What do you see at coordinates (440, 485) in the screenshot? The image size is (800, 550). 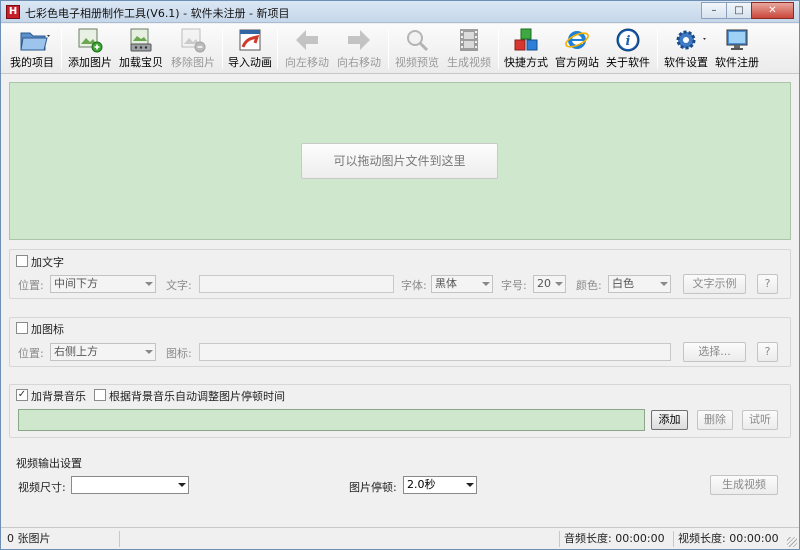 I see `image-pause-select: 2.0秒` at bounding box center [440, 485].